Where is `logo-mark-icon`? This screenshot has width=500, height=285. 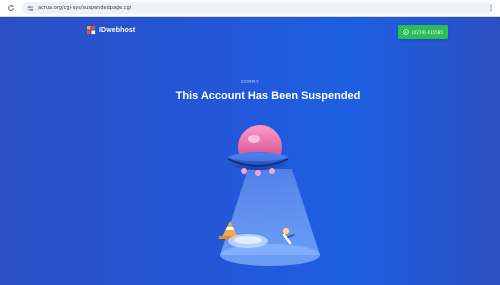
logo-mark-icon is located at coordinates (91, 30).